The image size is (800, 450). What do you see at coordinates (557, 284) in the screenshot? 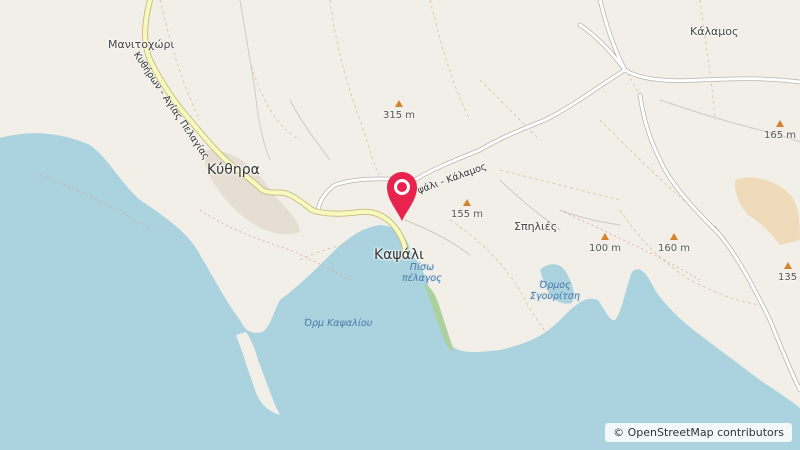
I see `bay-sgouritsi` at bounding box center [557, 284].